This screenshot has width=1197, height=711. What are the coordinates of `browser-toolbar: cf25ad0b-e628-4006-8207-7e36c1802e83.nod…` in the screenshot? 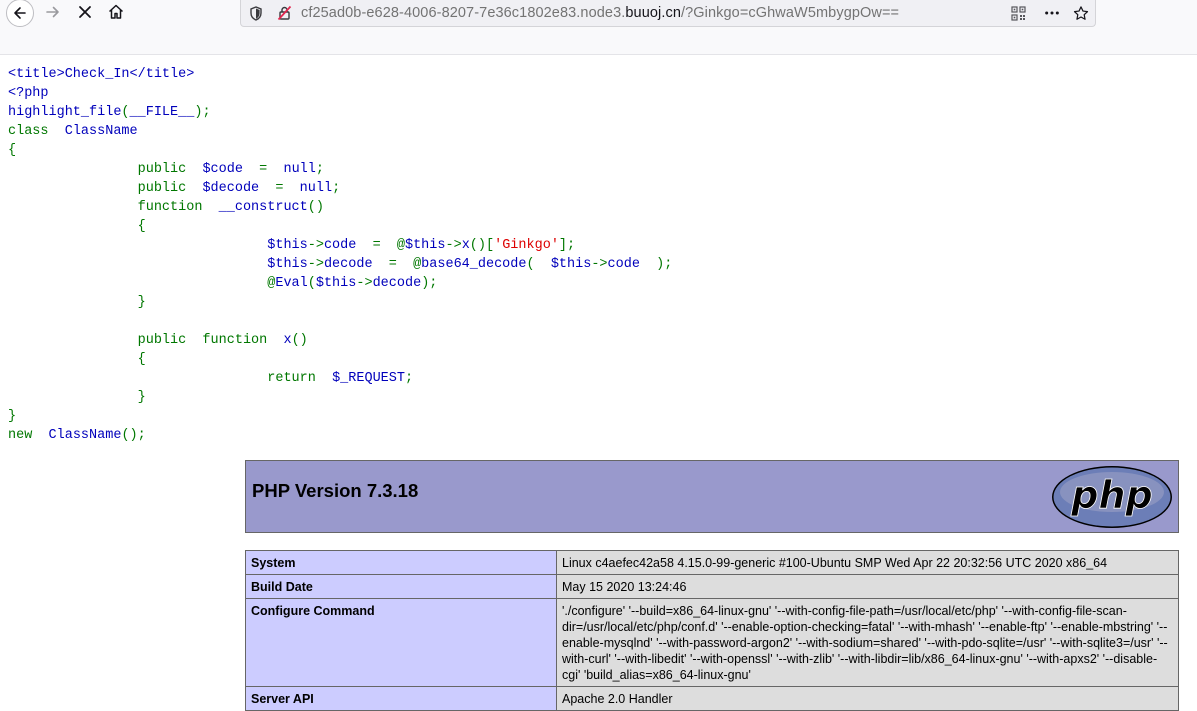 It's located at (598, 27).